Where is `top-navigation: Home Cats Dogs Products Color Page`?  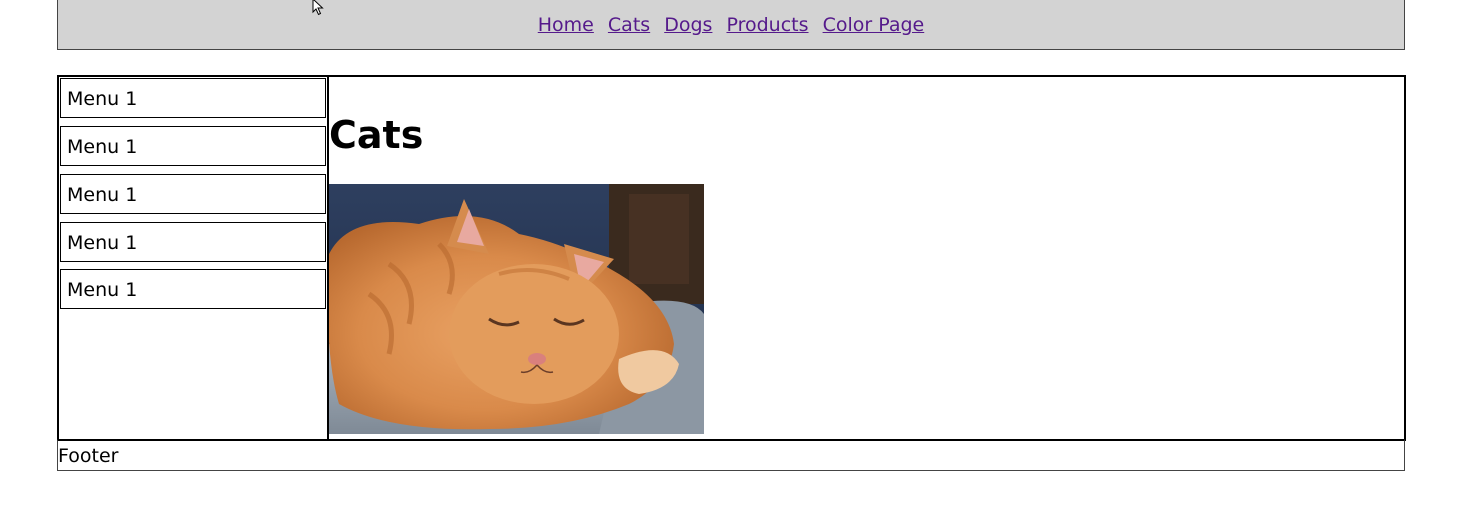 top-navigation: Home Cats Dogs Products Color Page is located at coordinates (731, 25).